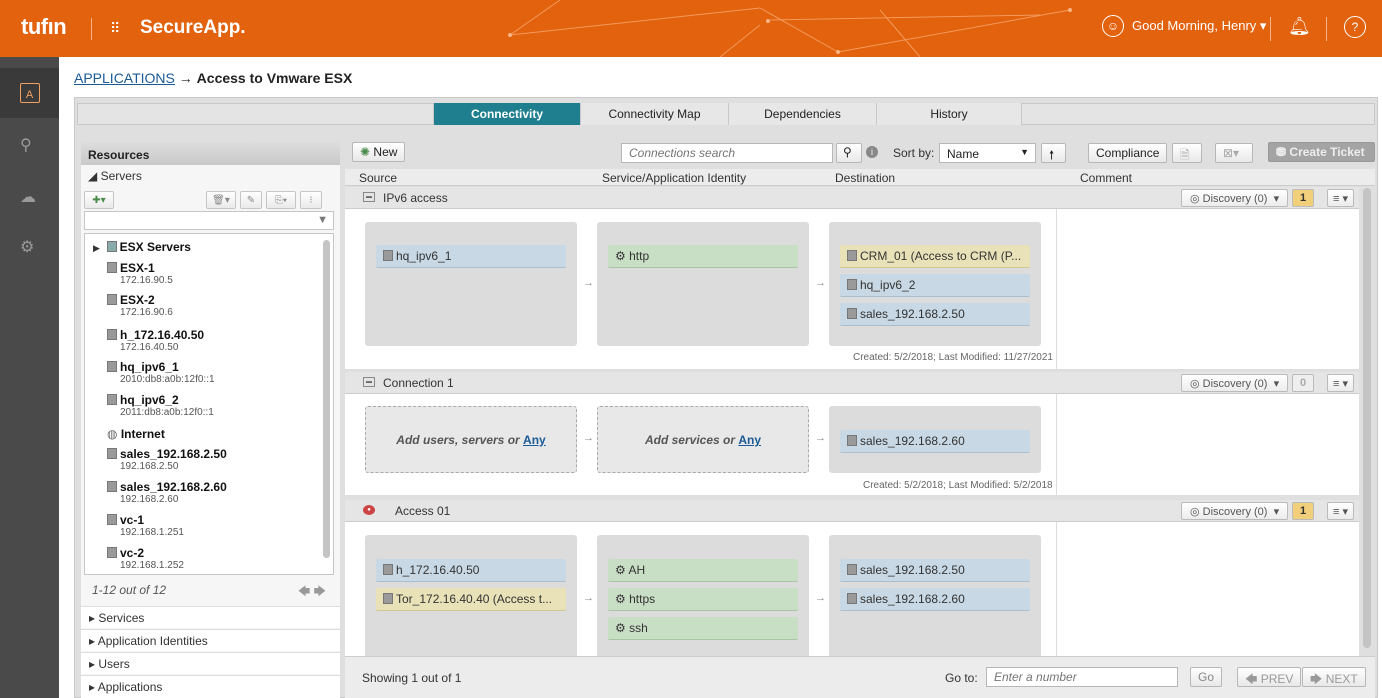 The image size is (1382, 698). I want to click on section-services: ▸ Services, so click(210, 617).